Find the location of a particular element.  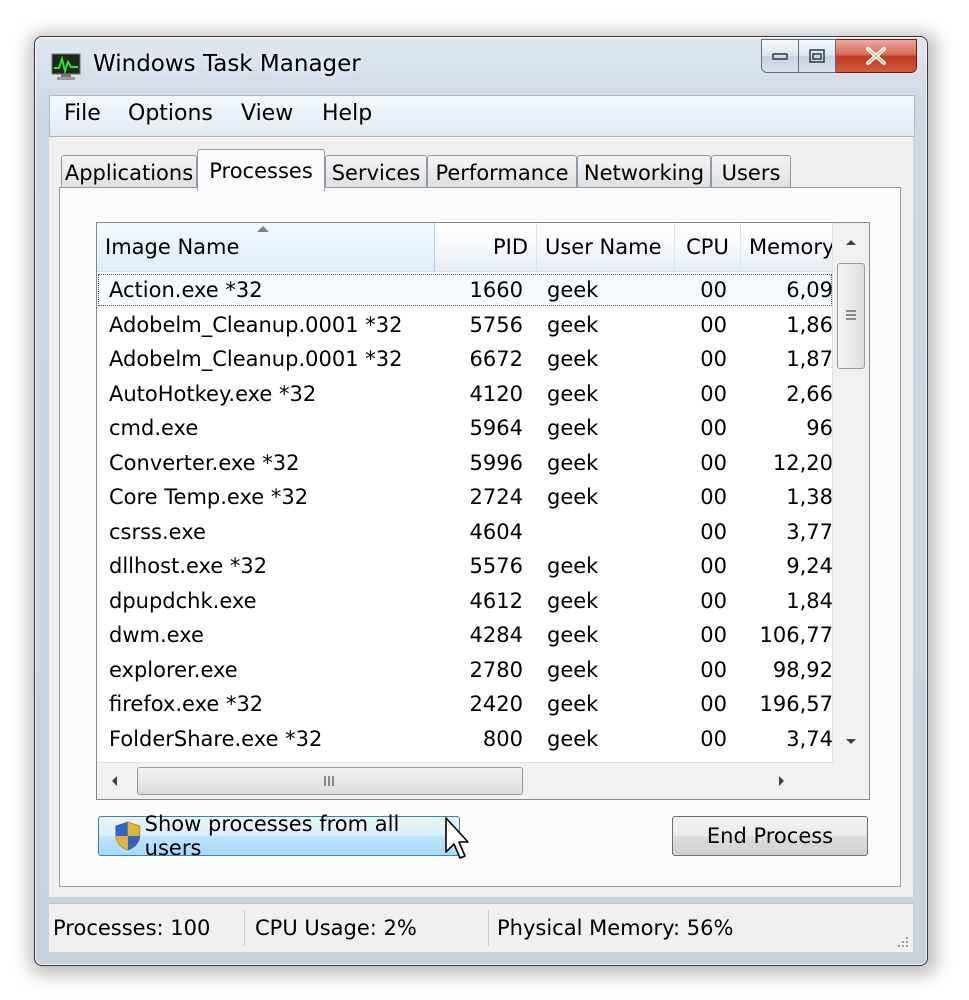

process-row: Adobelm_Cleanup.0001 *32 5756 geek 00 1,86 is located at coordinates (465, 325).